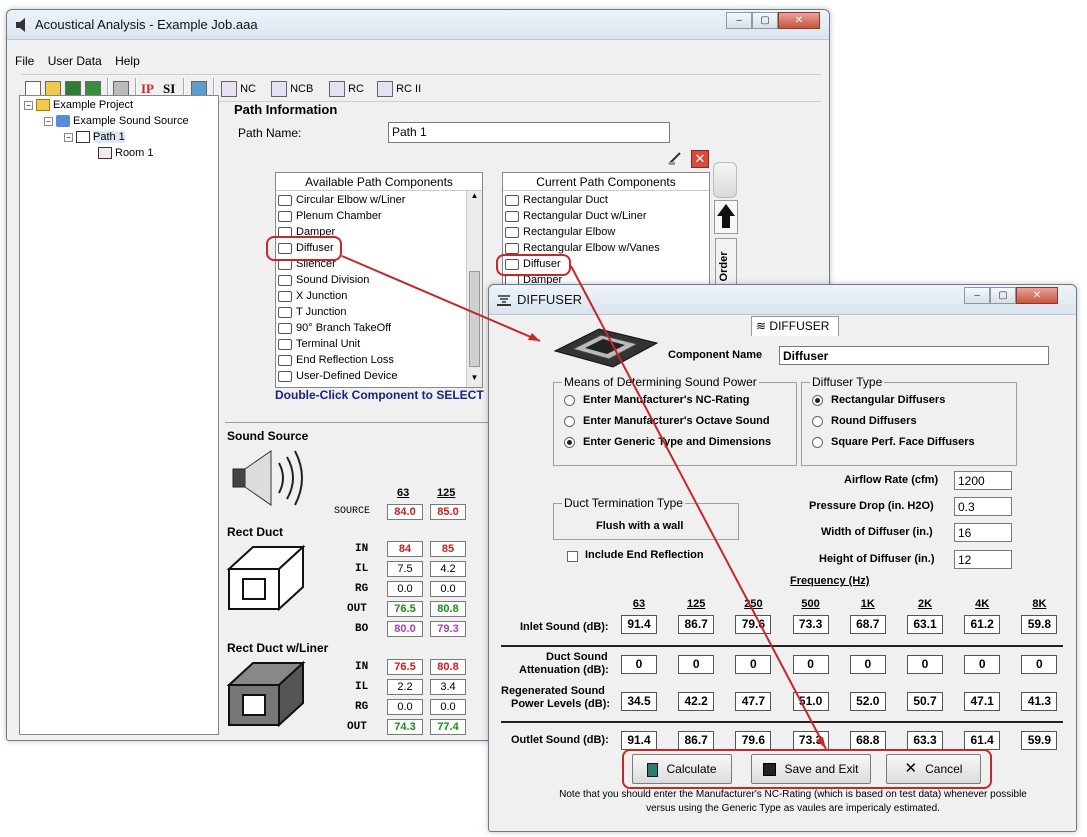 Image resolution: width=1087 pixels, height=837 pixels. I want to click on available-item: Terminal Unit, so click(319, 344).